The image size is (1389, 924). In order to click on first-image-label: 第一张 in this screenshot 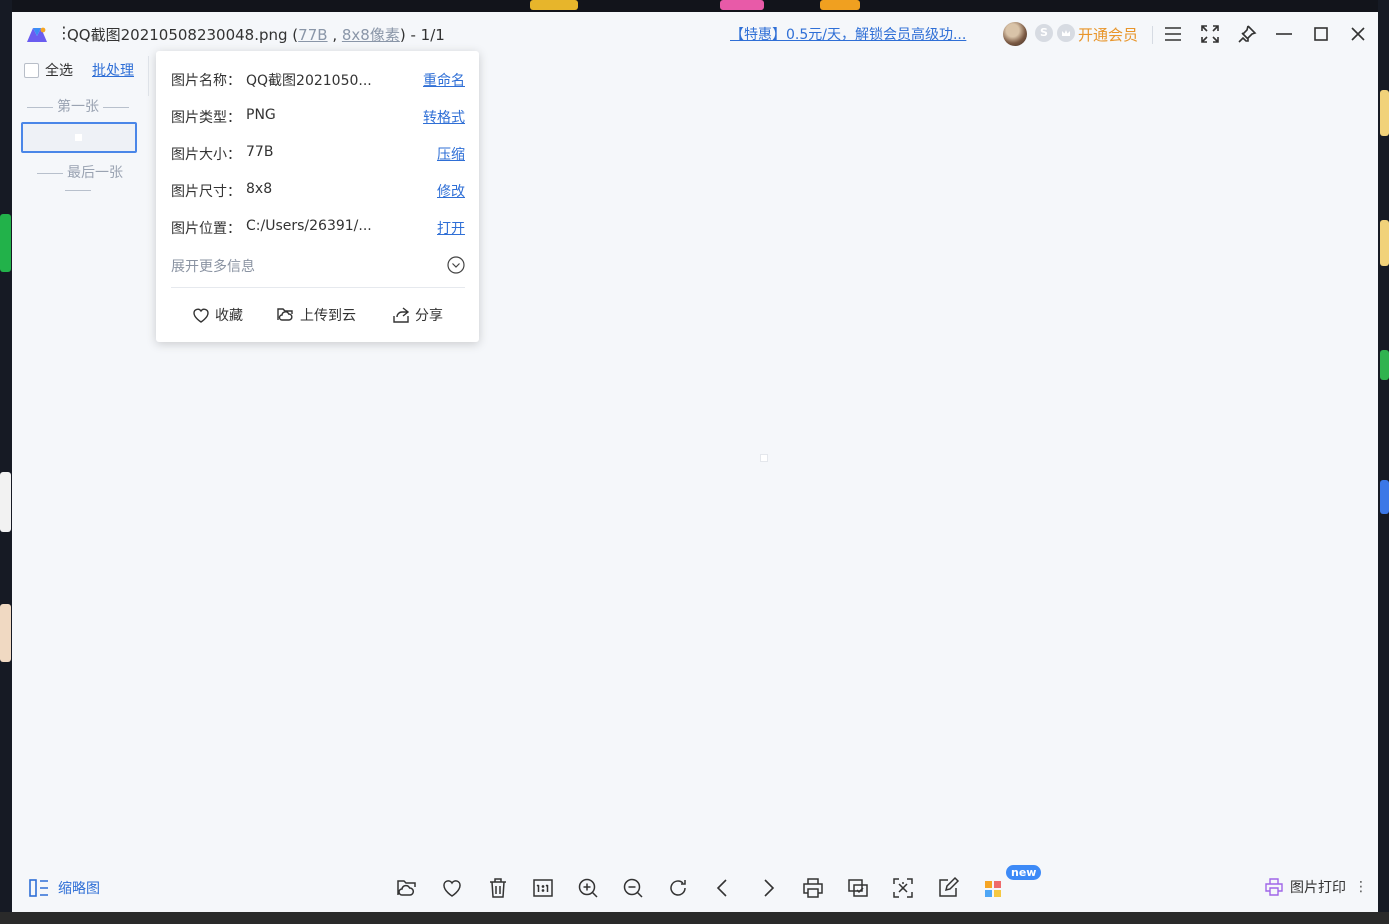, I will do `click(78, 106)`.